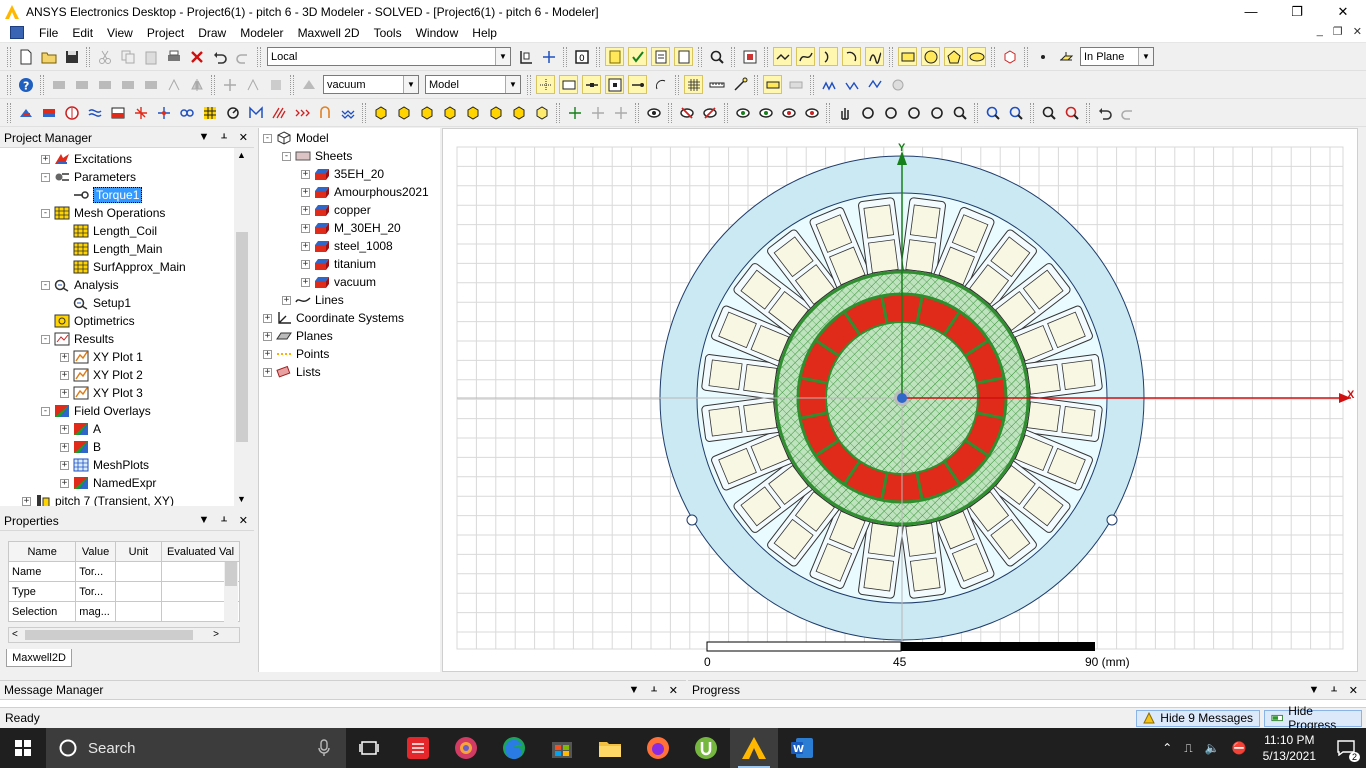 The height and width of the screenshot is (768, 1366). What do you see at coordinates (473, 84) in the screenshot?
I see `model-type-select: Model ▼` at bounding box center [473, 84].